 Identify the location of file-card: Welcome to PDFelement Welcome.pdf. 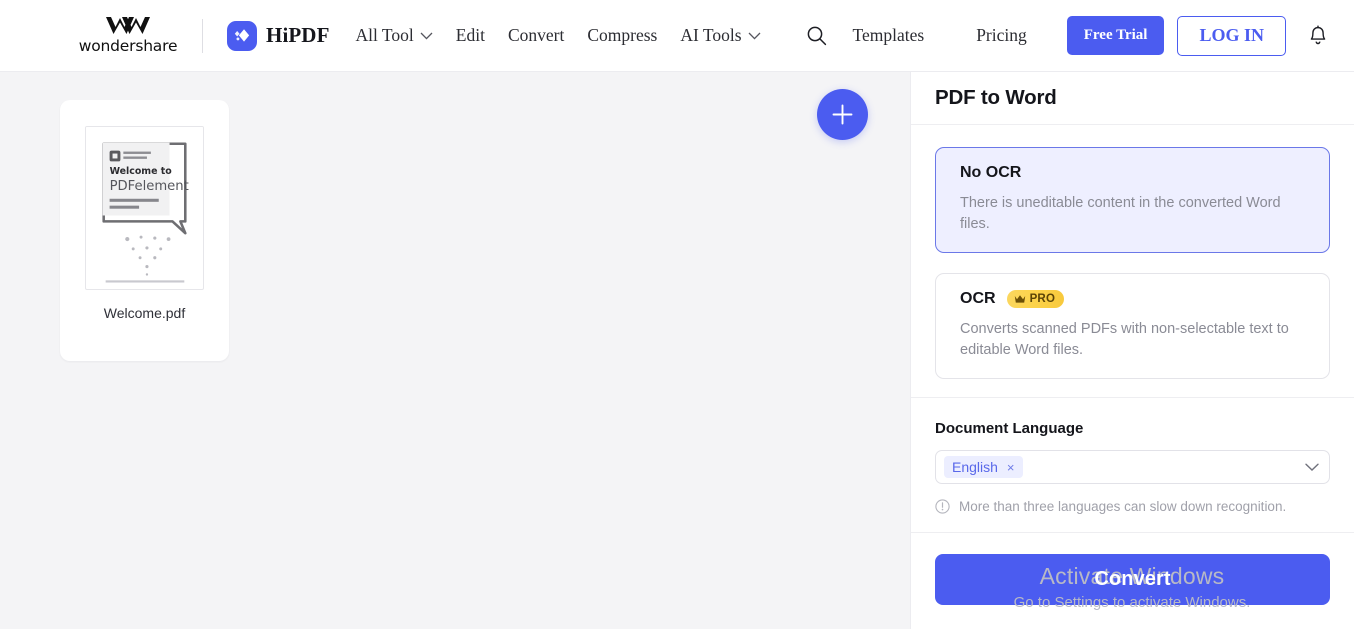
(144, 230).